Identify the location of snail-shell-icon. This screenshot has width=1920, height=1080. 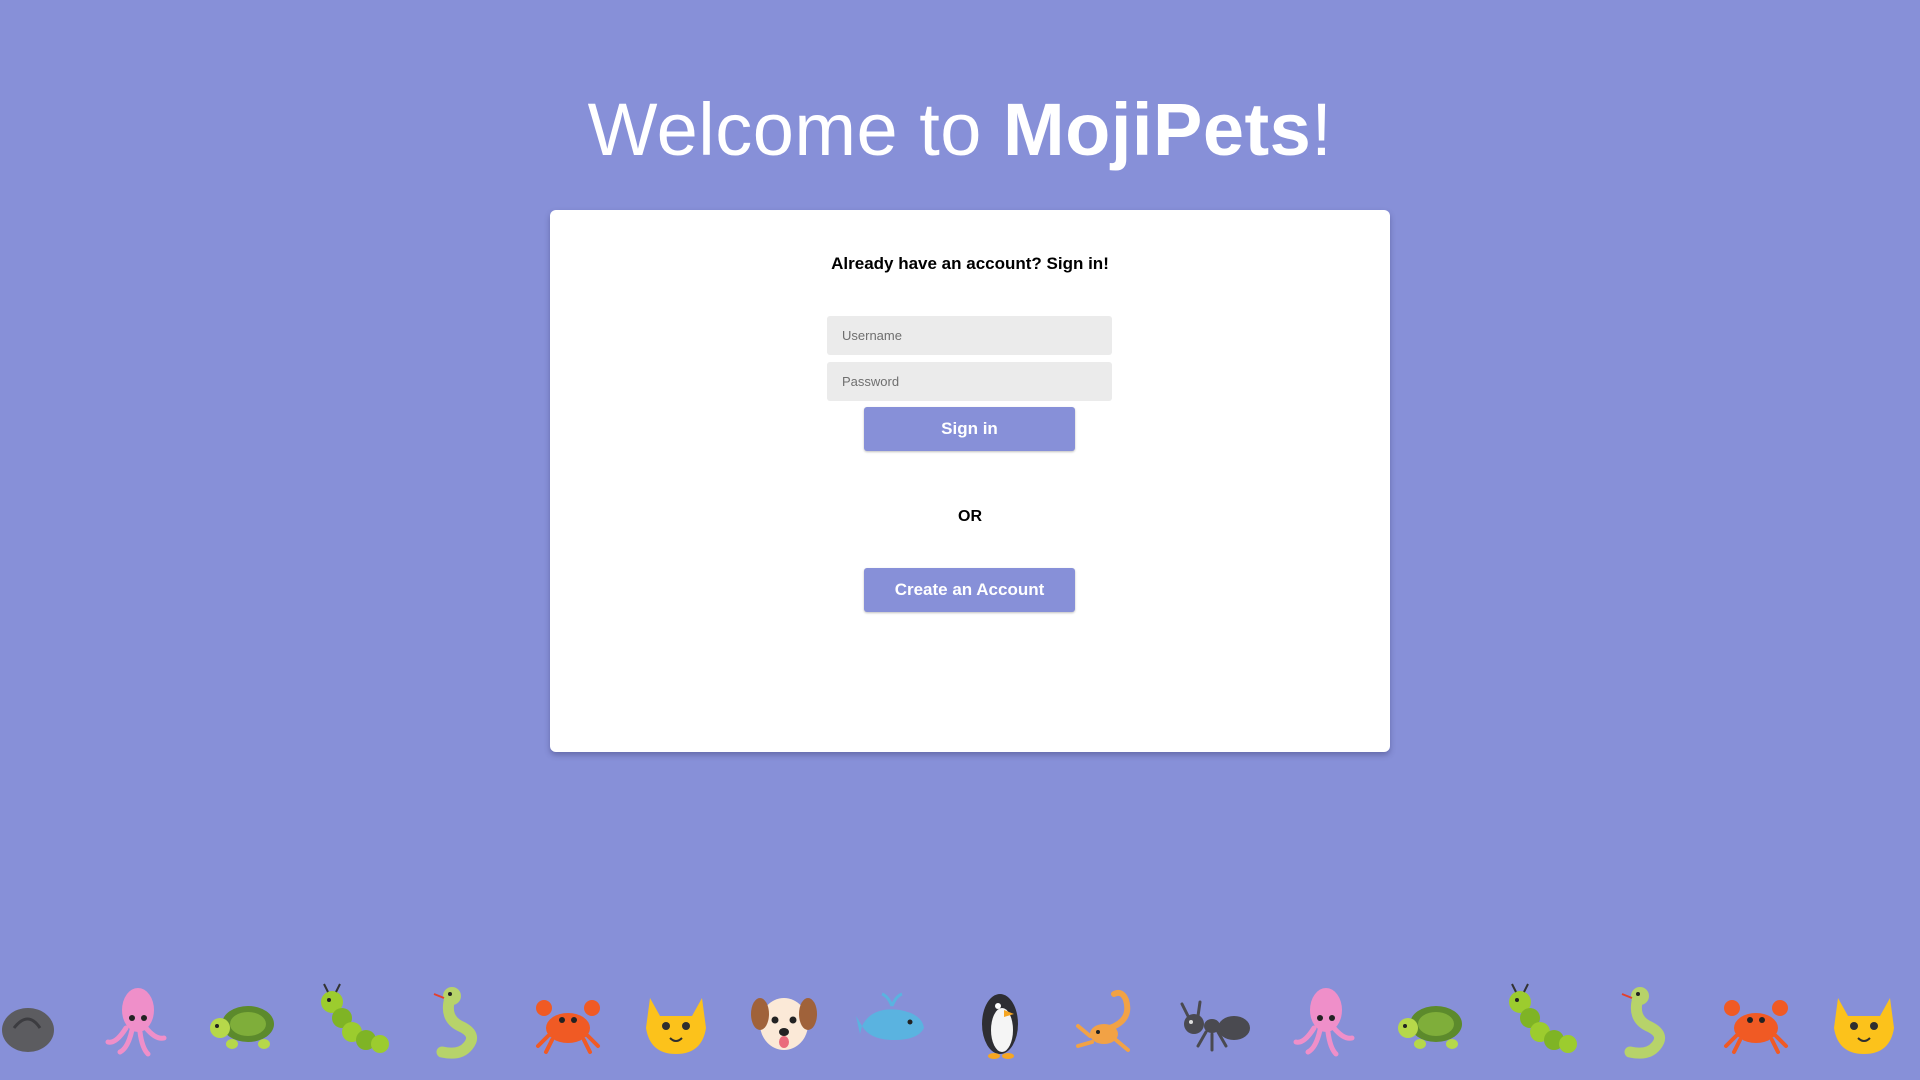
(34, 1020).